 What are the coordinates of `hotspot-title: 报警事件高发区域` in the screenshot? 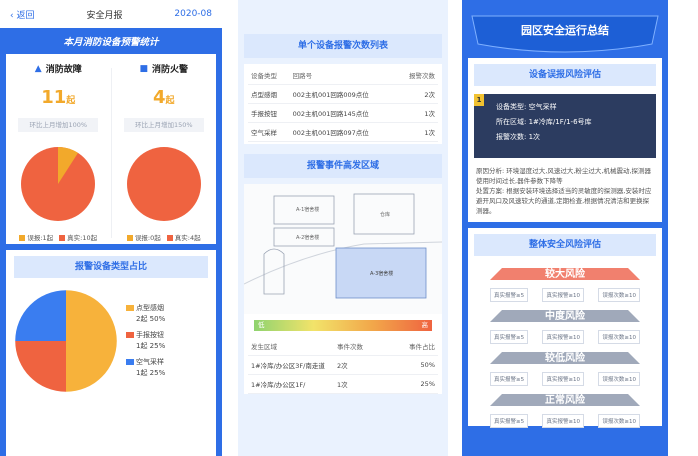 It's located at (343, 166).